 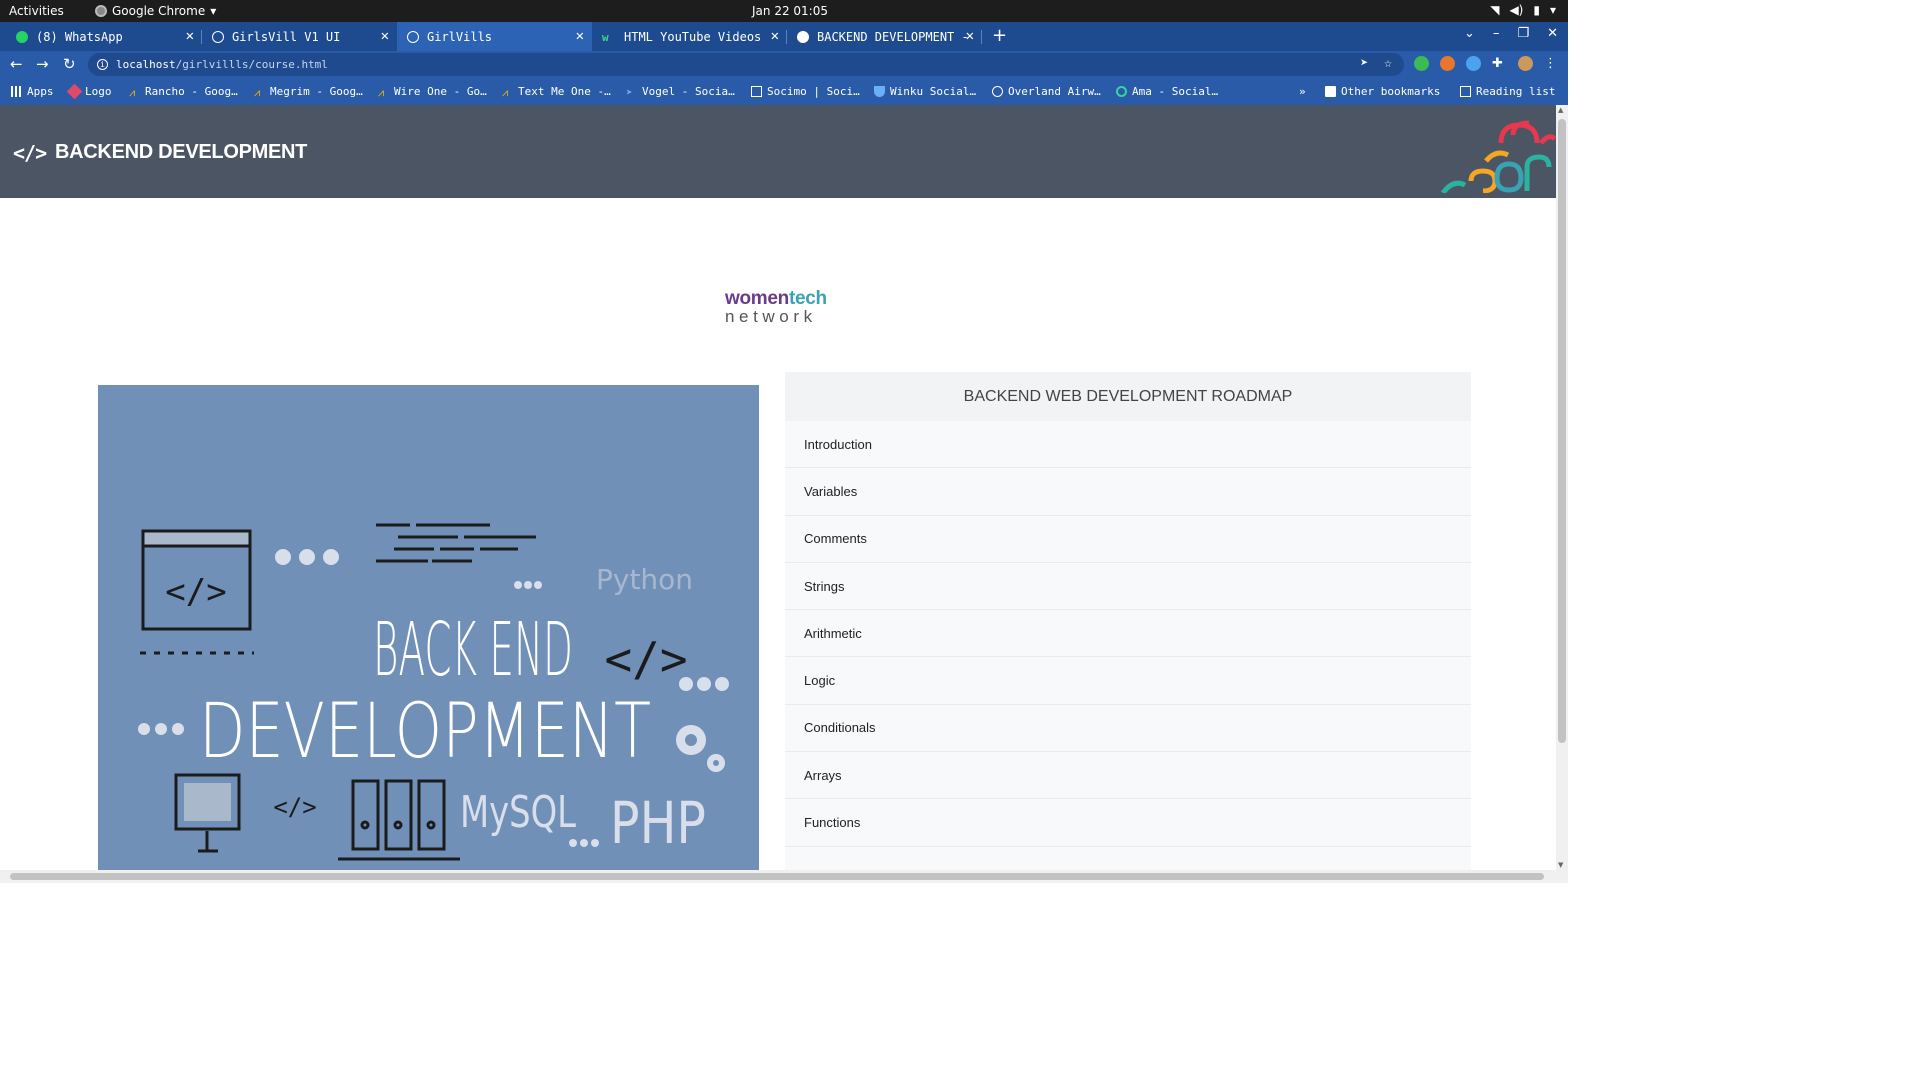 What do you see at coordinates (518, 812) in the screenshot?
I see `mysql-label: MySQL` at bounding box center [518, 812].